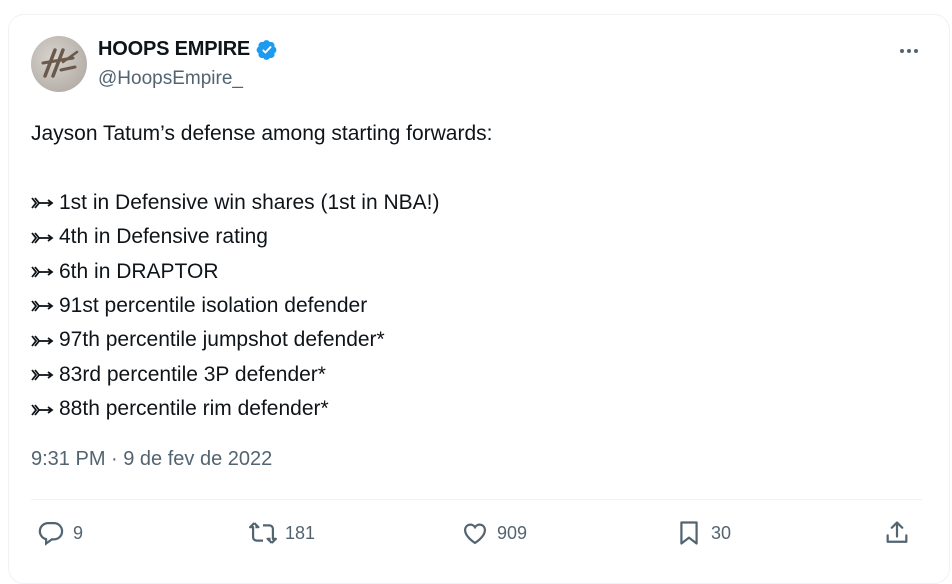  What do you see at coordinates (263, 533) in the screenshot?
I see `retweet-icon` at bounding box center [263, 533].